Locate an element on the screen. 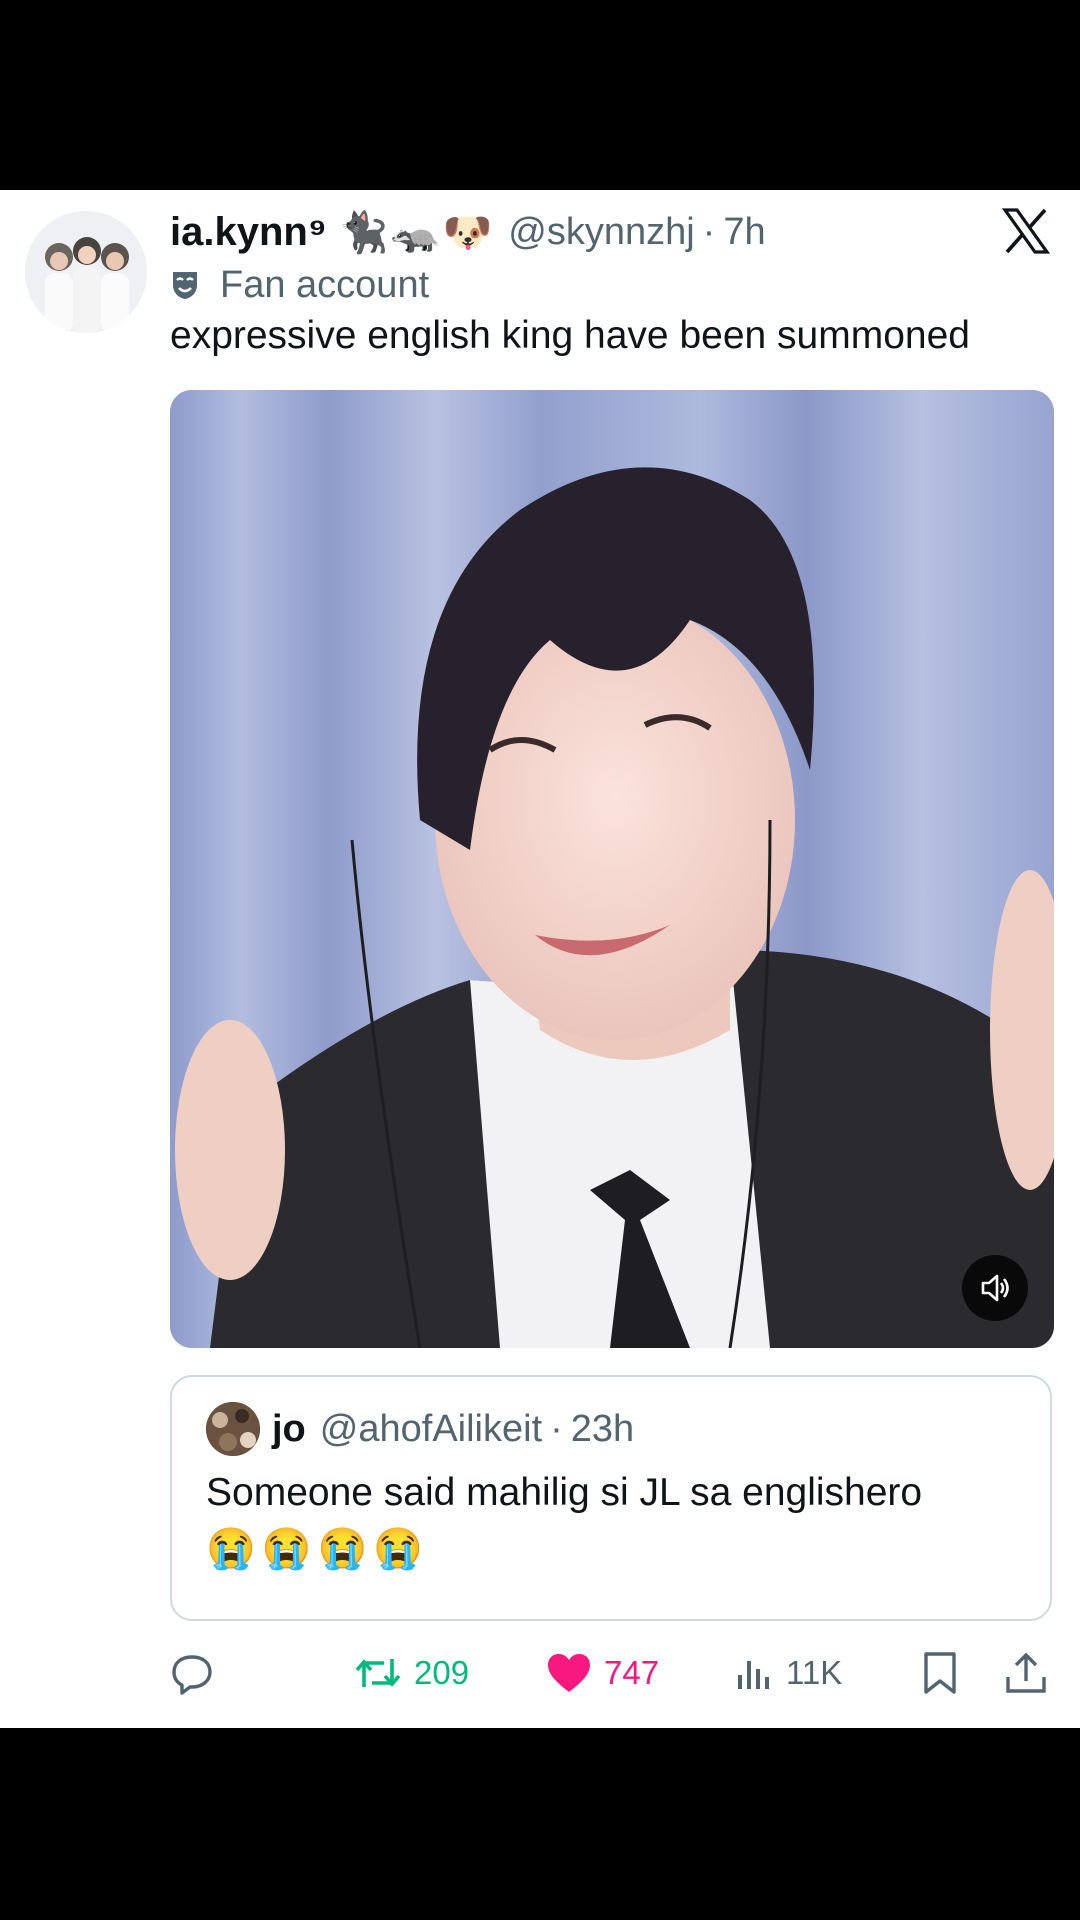 This screenshot has height=1920, width=1080. user-handle: @skynnzhj is located at coordinates (601, 232).